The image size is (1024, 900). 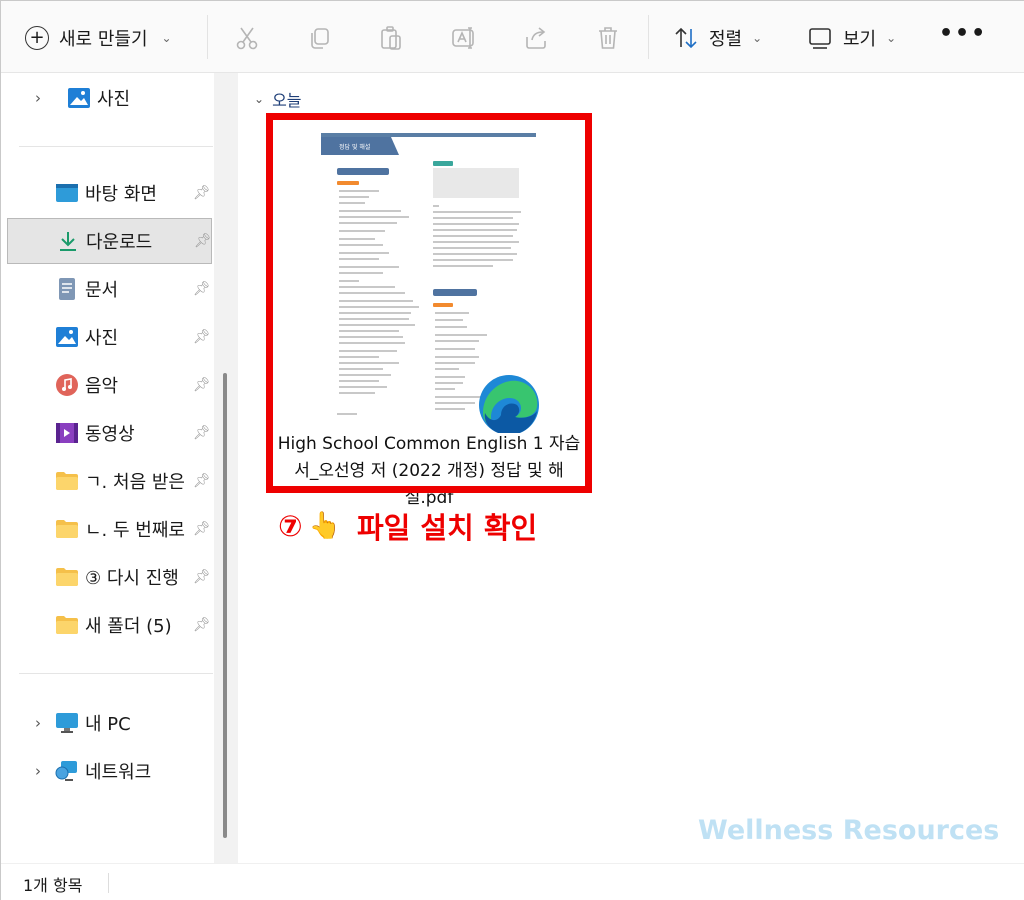 I want to click on step-number: ⑦, so click(x=290, y=526).